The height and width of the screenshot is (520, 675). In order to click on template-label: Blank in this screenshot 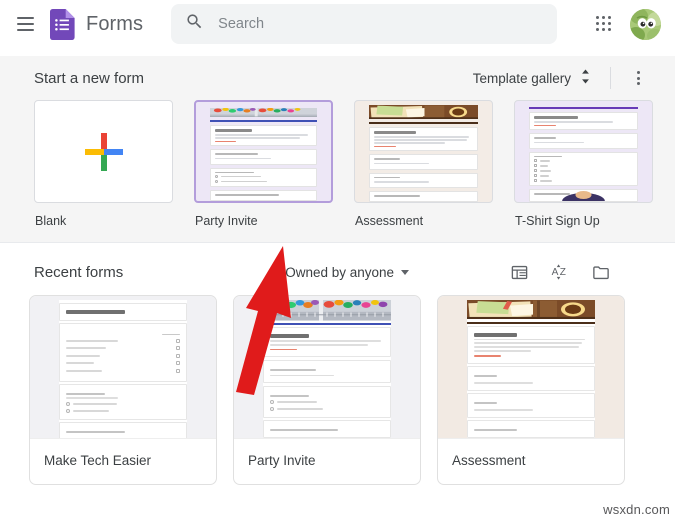, I will do `click(51, 221)`.